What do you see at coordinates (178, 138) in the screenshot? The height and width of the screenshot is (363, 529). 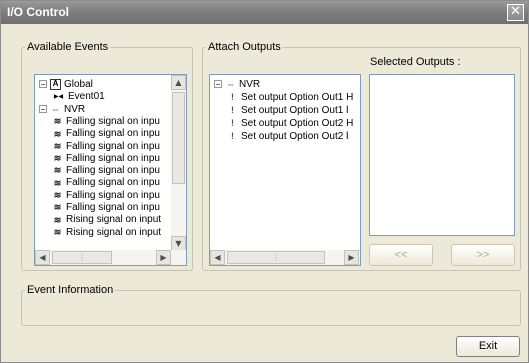 I see `events-vscroll-thumb` at bounding box center [178, 138].